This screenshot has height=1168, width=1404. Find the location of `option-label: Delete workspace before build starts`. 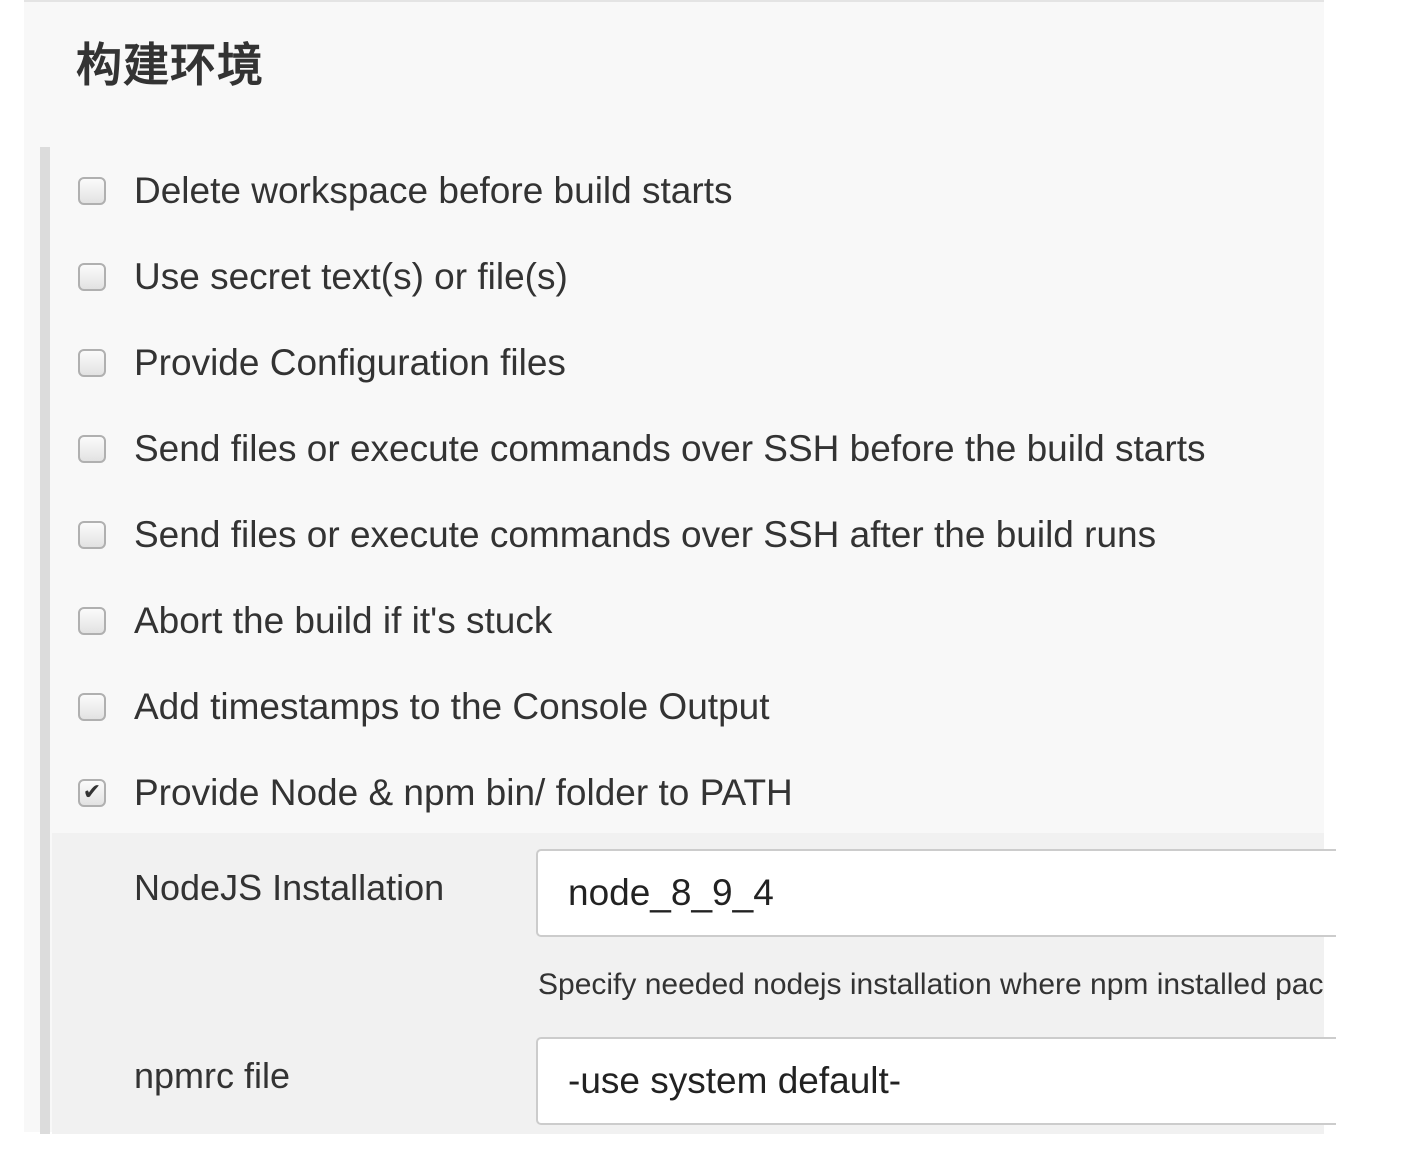

option-label: Delete workspace before build starts is located at coordinates (433, 190).